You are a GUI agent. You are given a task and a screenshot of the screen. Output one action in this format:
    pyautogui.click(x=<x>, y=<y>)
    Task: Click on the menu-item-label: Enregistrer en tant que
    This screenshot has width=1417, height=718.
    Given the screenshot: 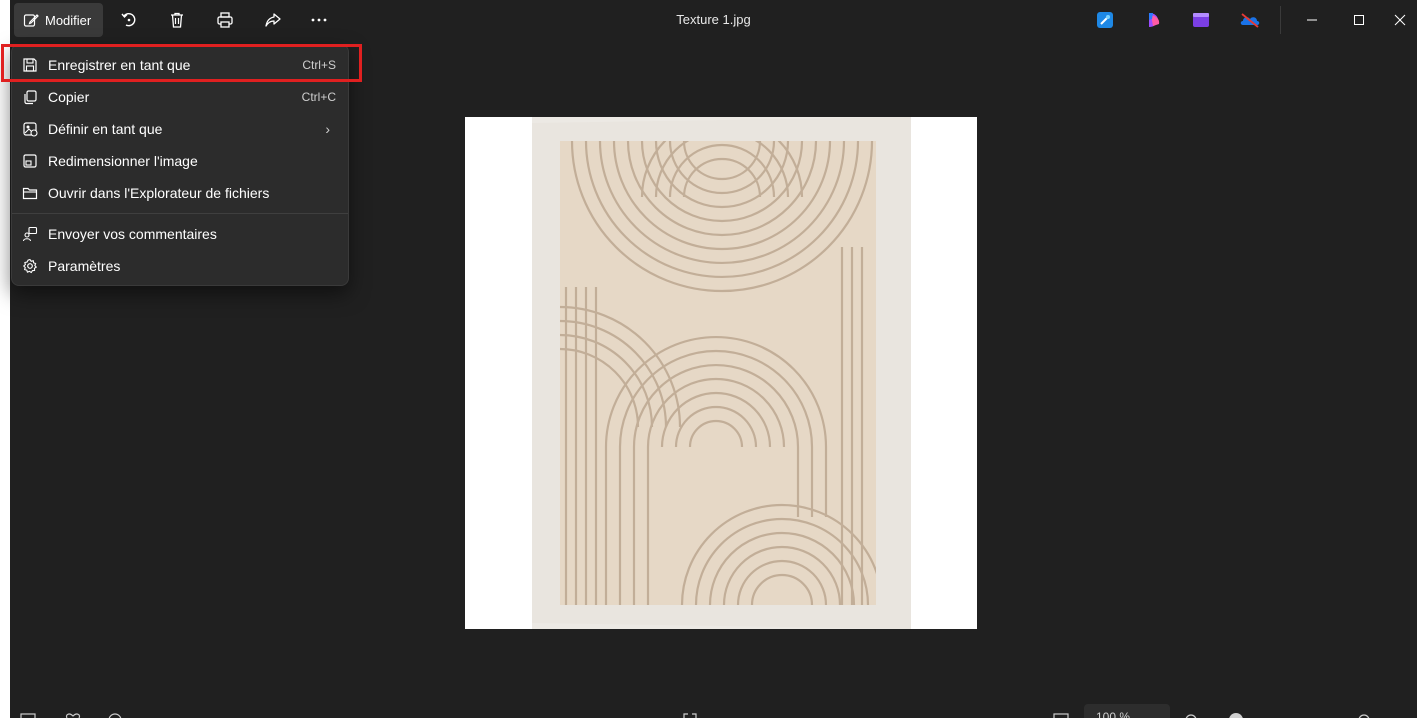 What is the action you would take?
    pyautogui.click(x=119, y=65)
    